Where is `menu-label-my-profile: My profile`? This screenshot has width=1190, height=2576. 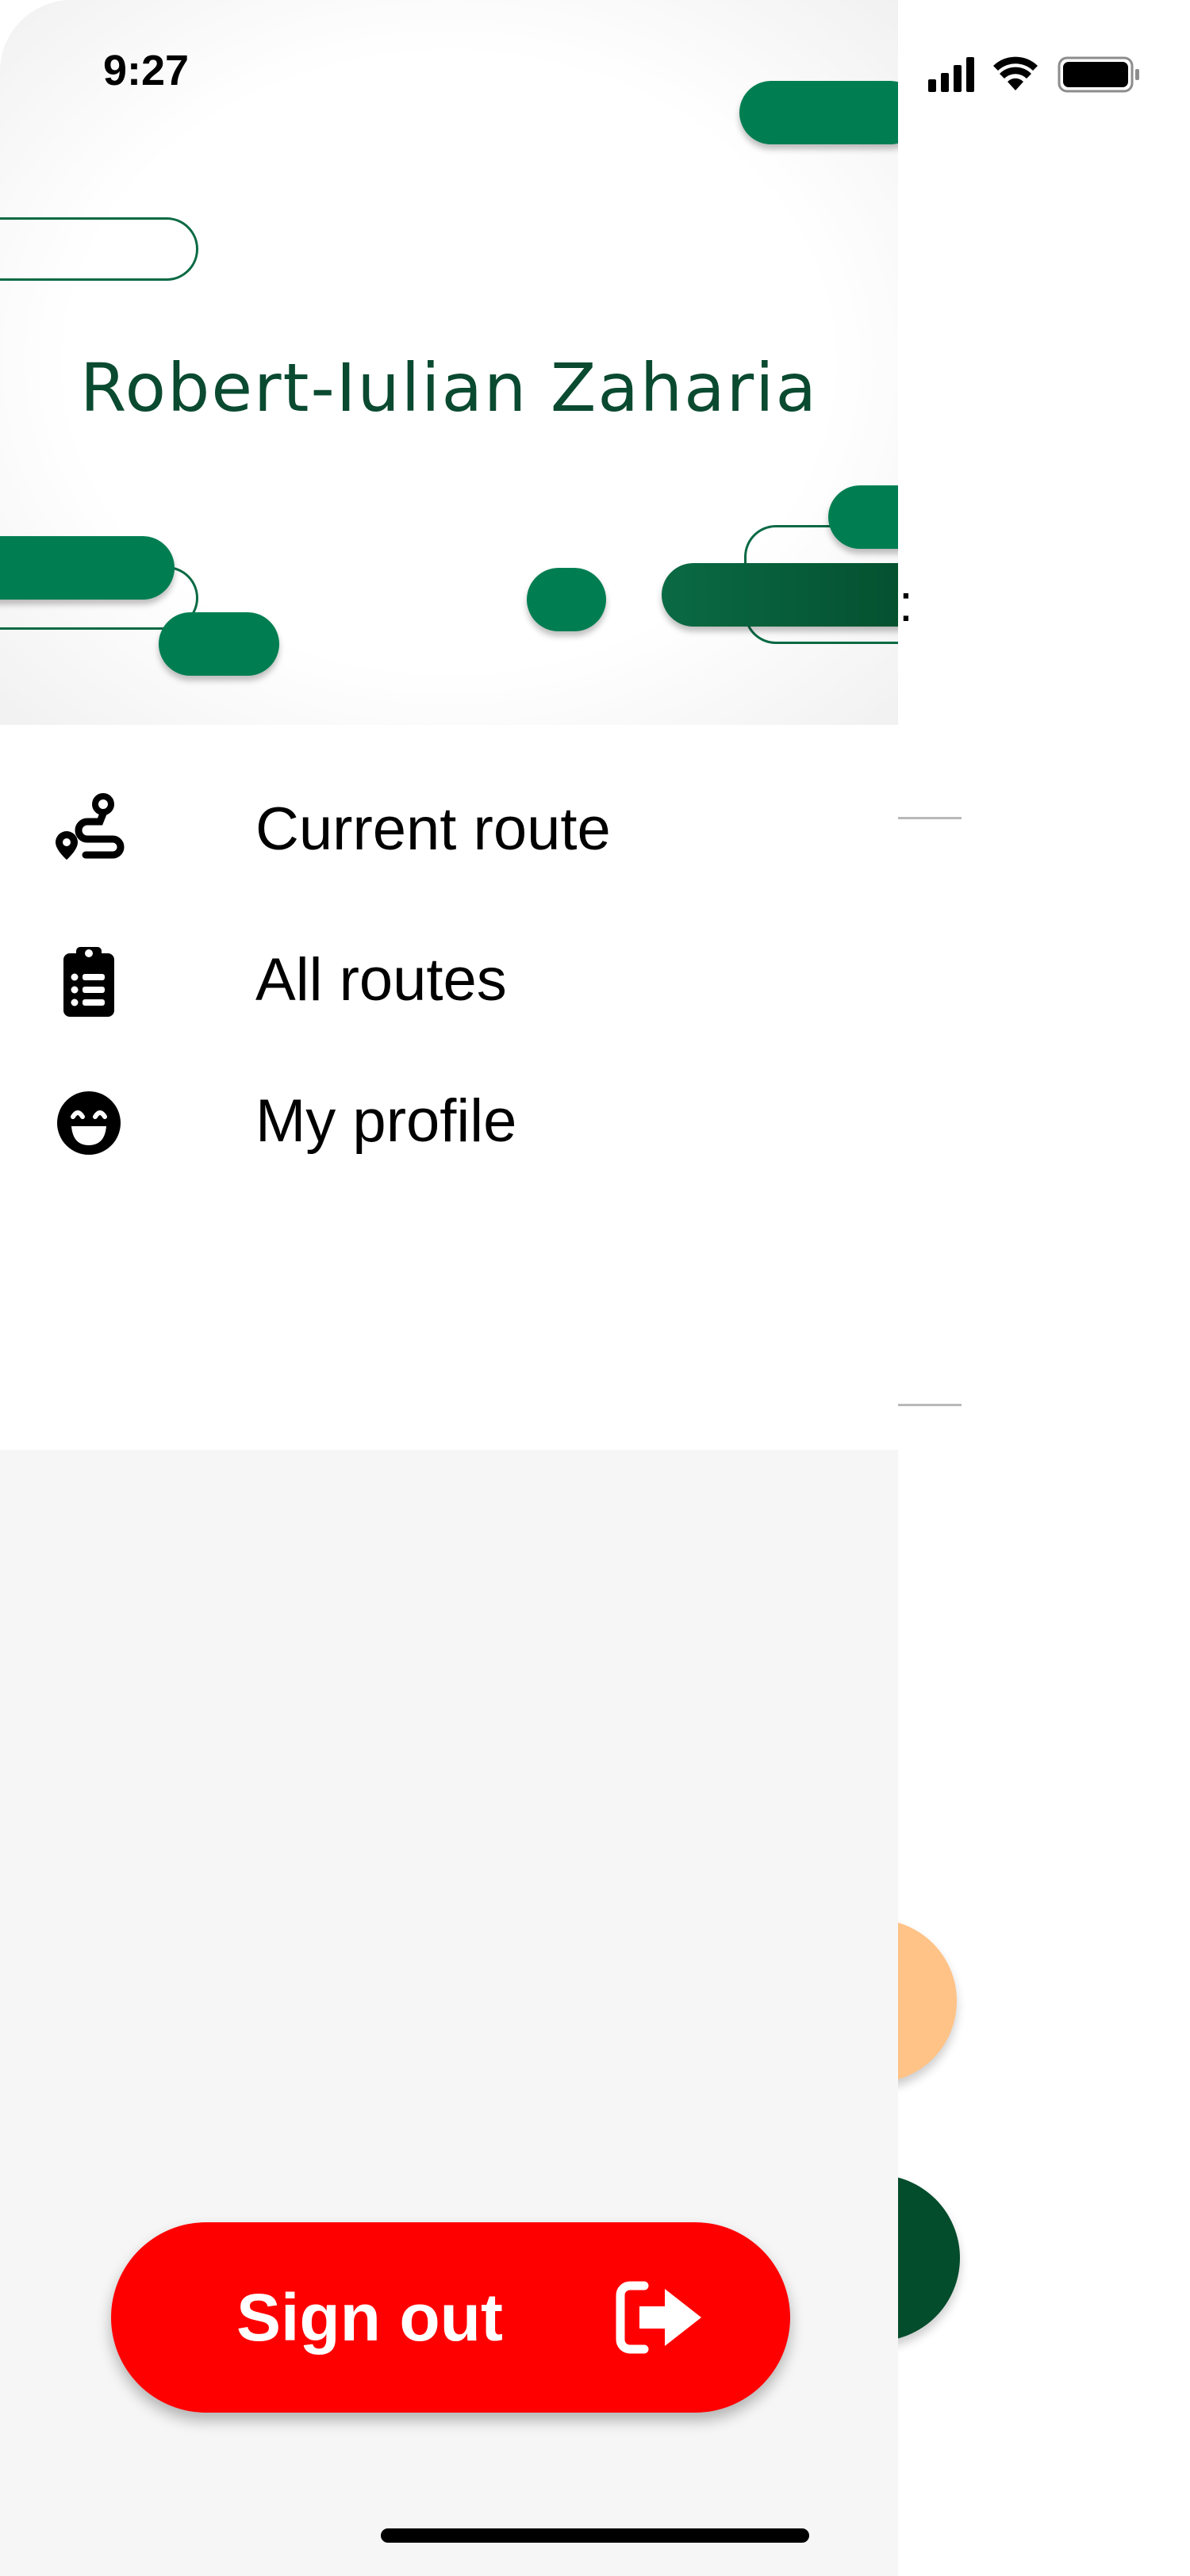
menu-label-my-profile: My profile is located at coordinates (386, 1121).